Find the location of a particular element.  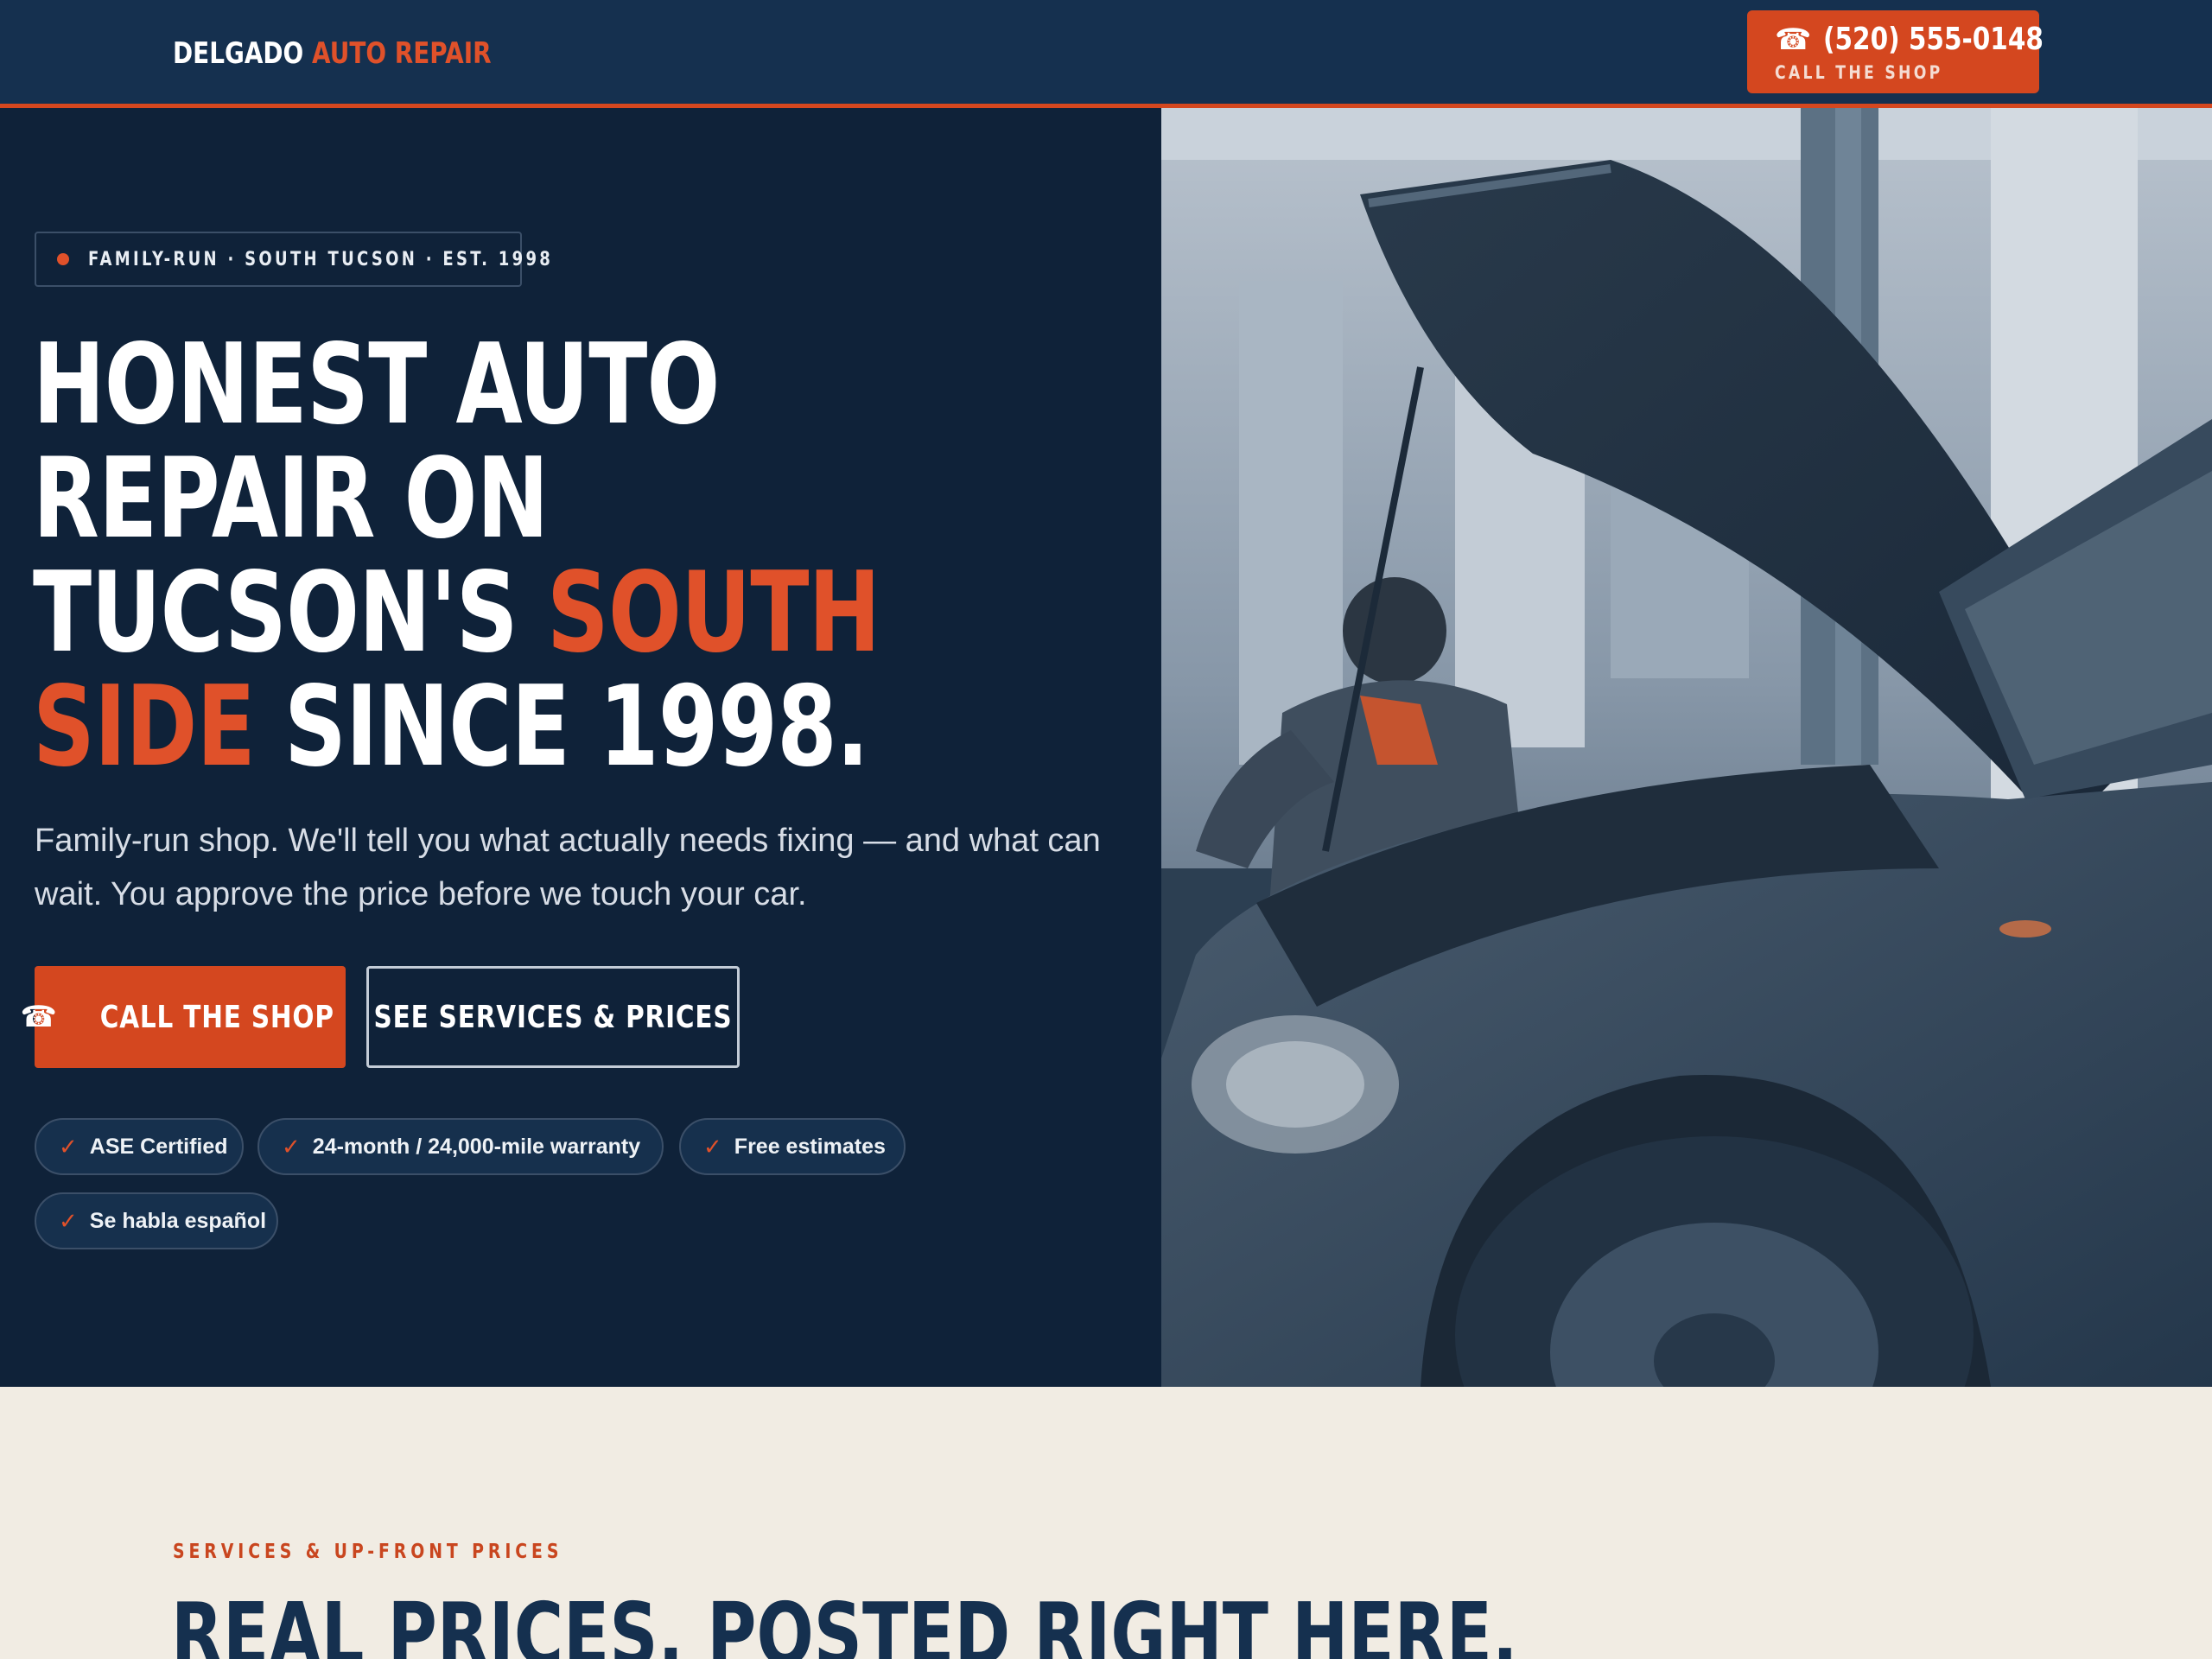

badge-estimates: ✓ Free estimates is located at coordinates (792, 1146).